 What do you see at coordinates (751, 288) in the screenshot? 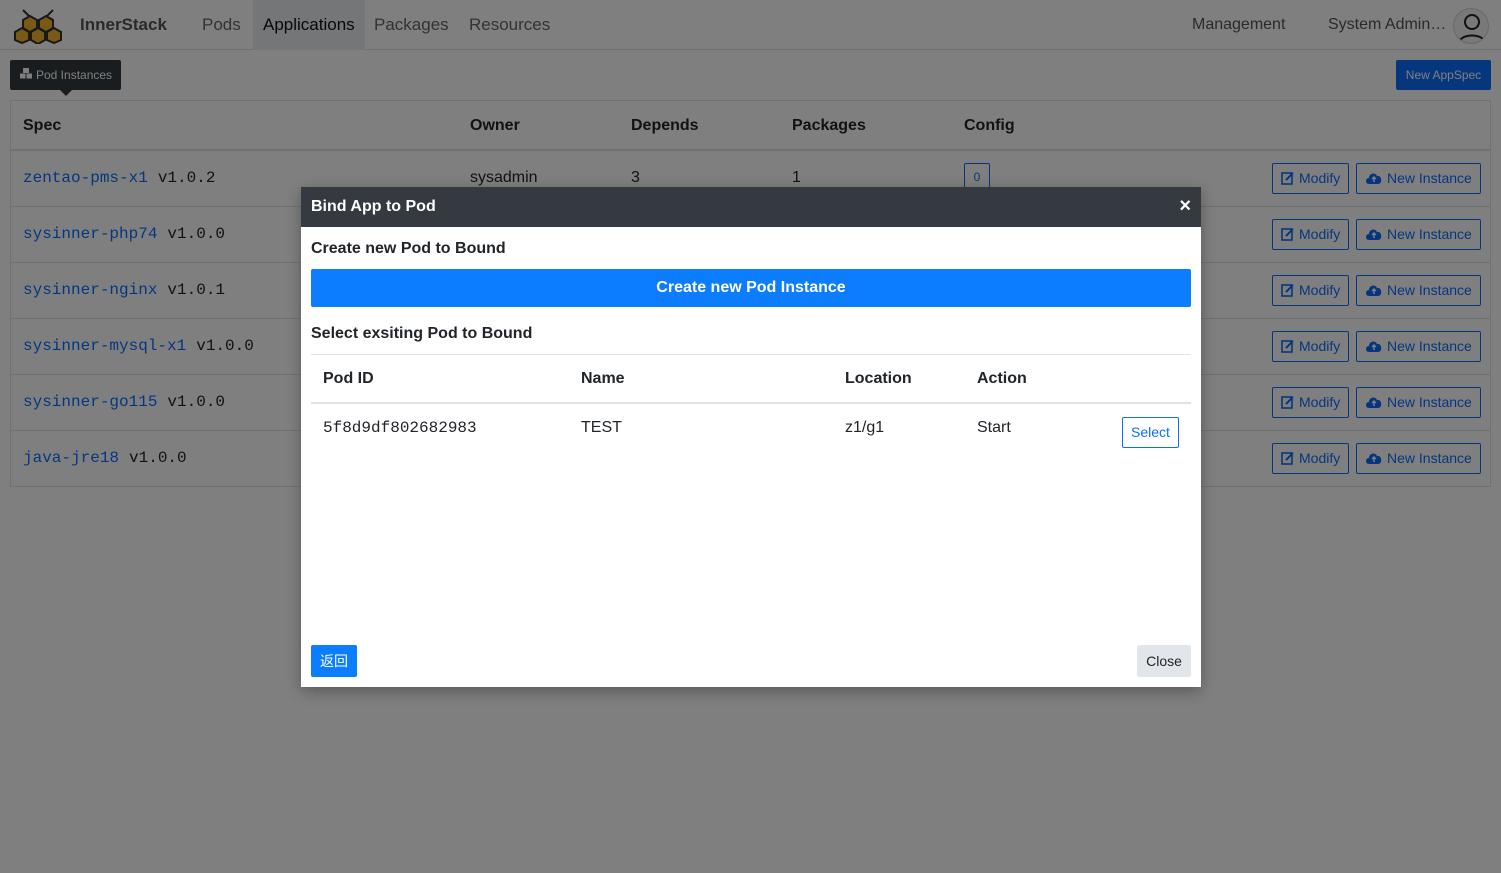
I see `create-pod-instance-button: Create new Pod Instance` at bounding box center [751, 288].